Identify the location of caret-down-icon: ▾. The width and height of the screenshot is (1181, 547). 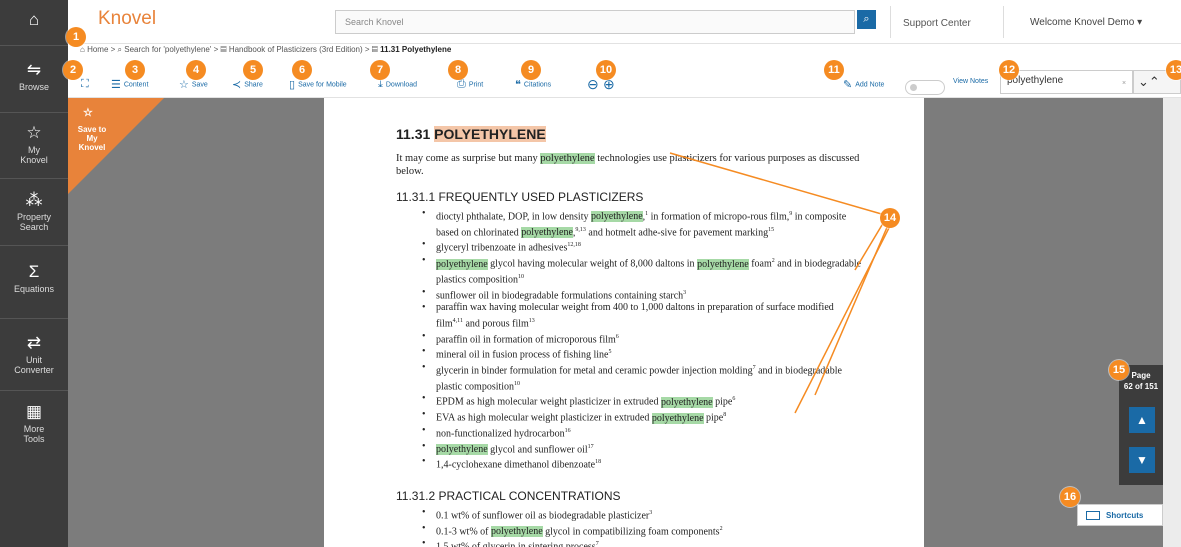
(1140, 22).